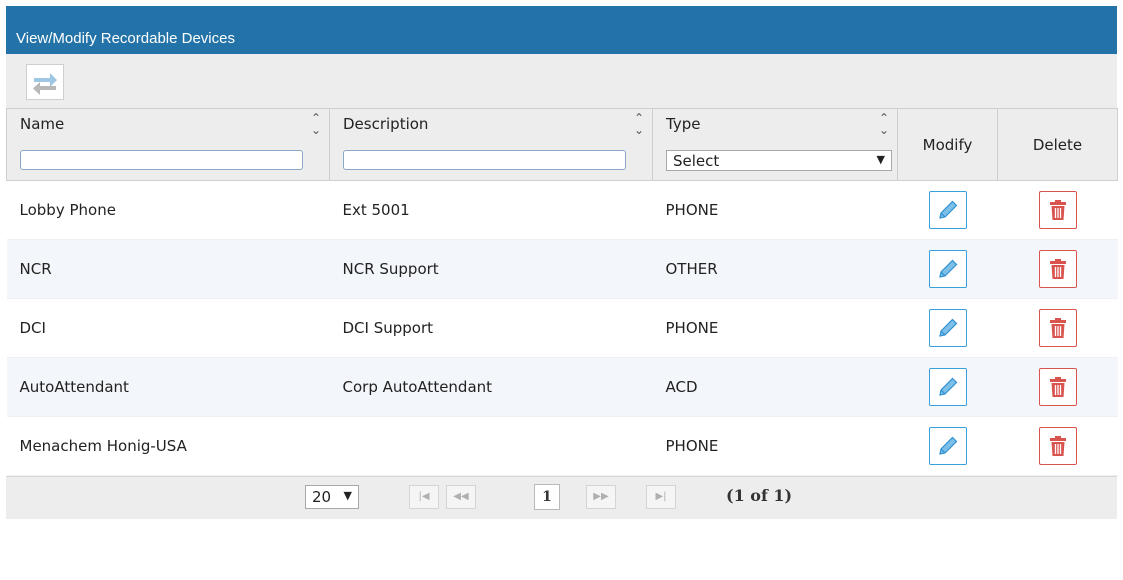 This screenshot has width=1123, height=580. I want to click on name-filter-input, so click(161, 160).